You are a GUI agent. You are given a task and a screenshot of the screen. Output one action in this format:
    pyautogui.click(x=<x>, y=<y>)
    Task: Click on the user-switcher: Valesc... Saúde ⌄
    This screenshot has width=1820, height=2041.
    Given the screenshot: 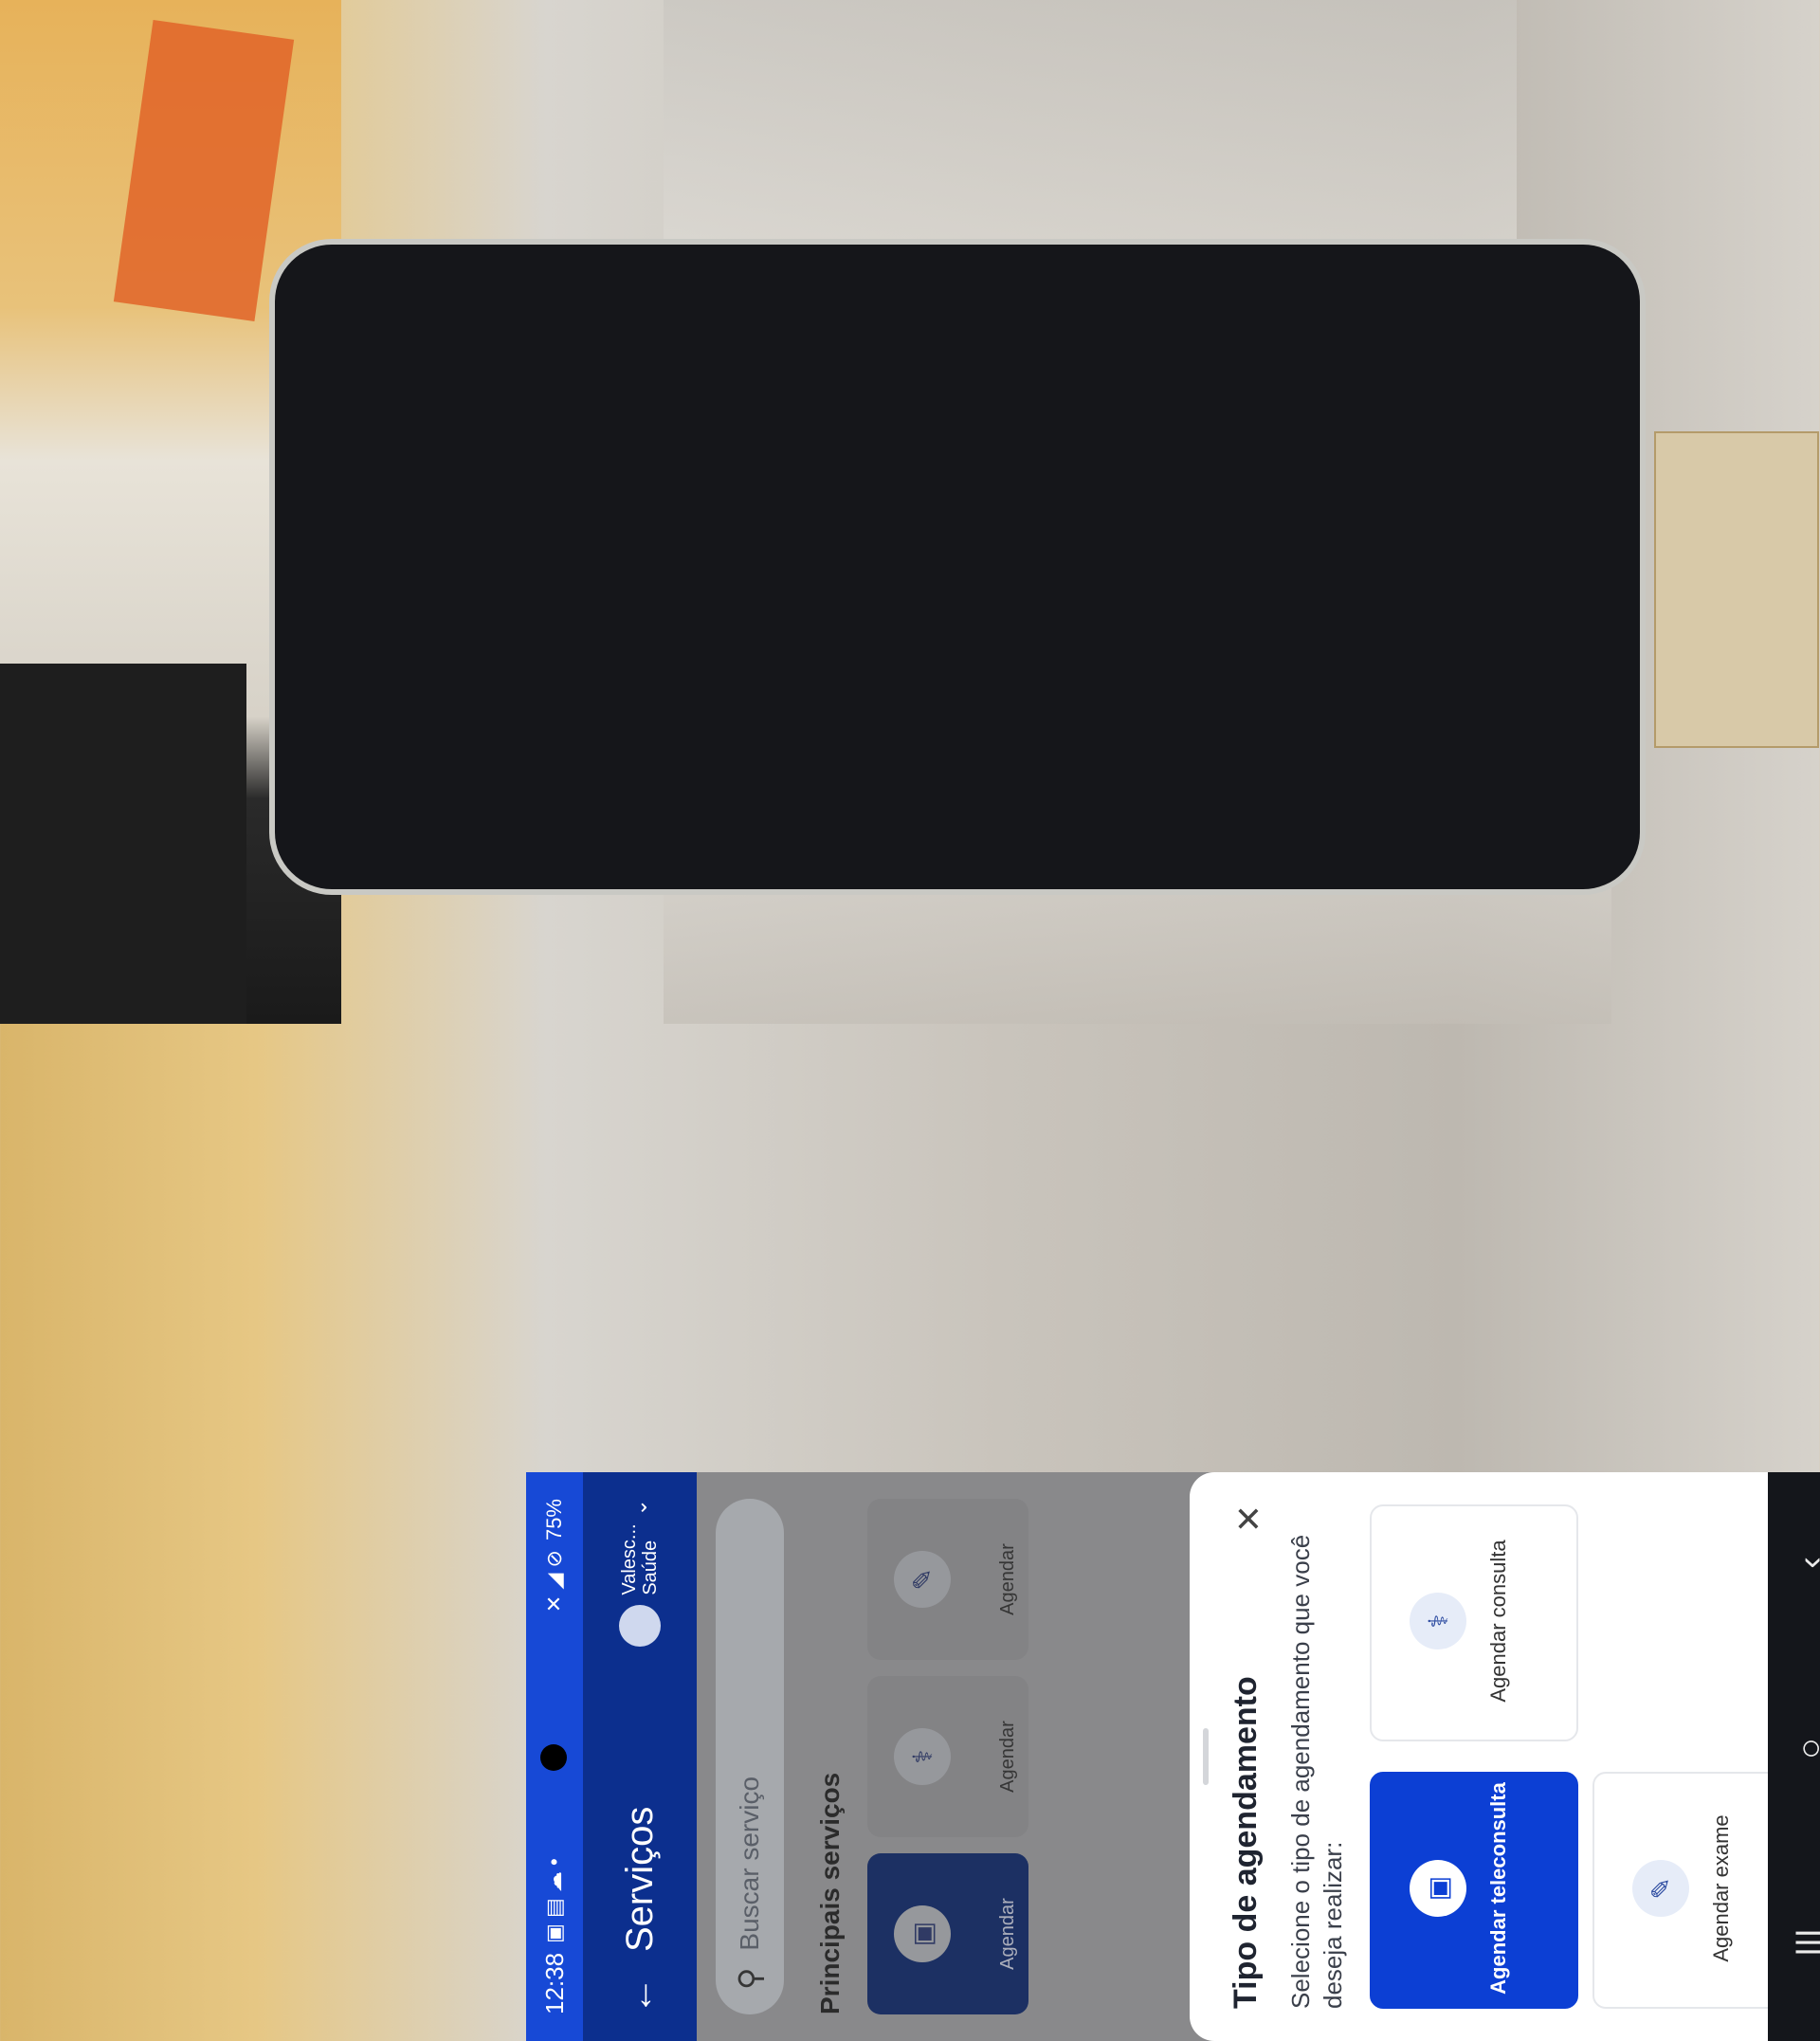 What is the action you would take?
    pyautogui.click(x=640, y=1573)
    